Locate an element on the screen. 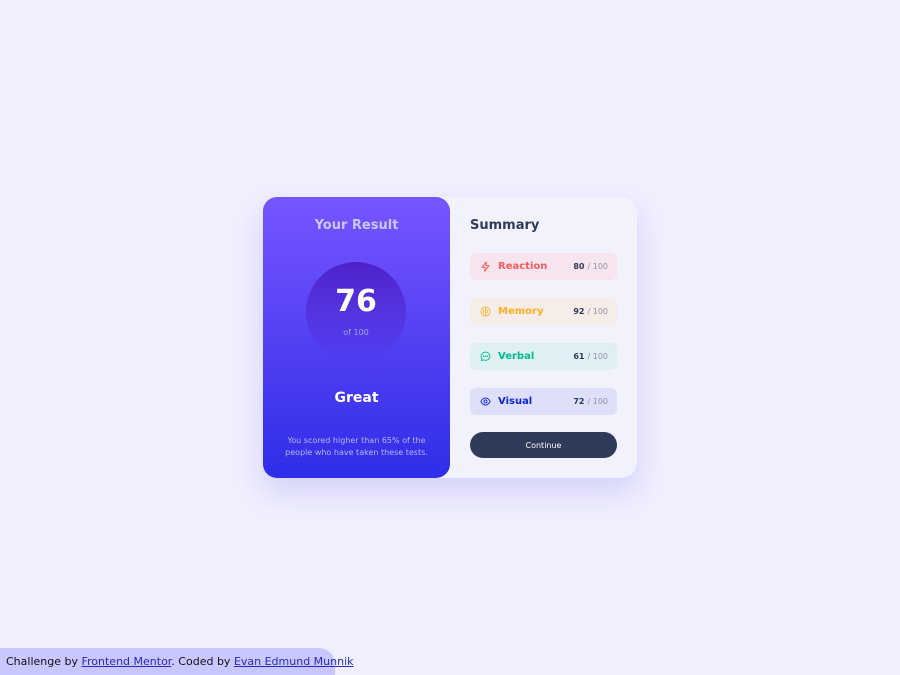  summary-item-score: 80 is located at coordinates (579, 266).